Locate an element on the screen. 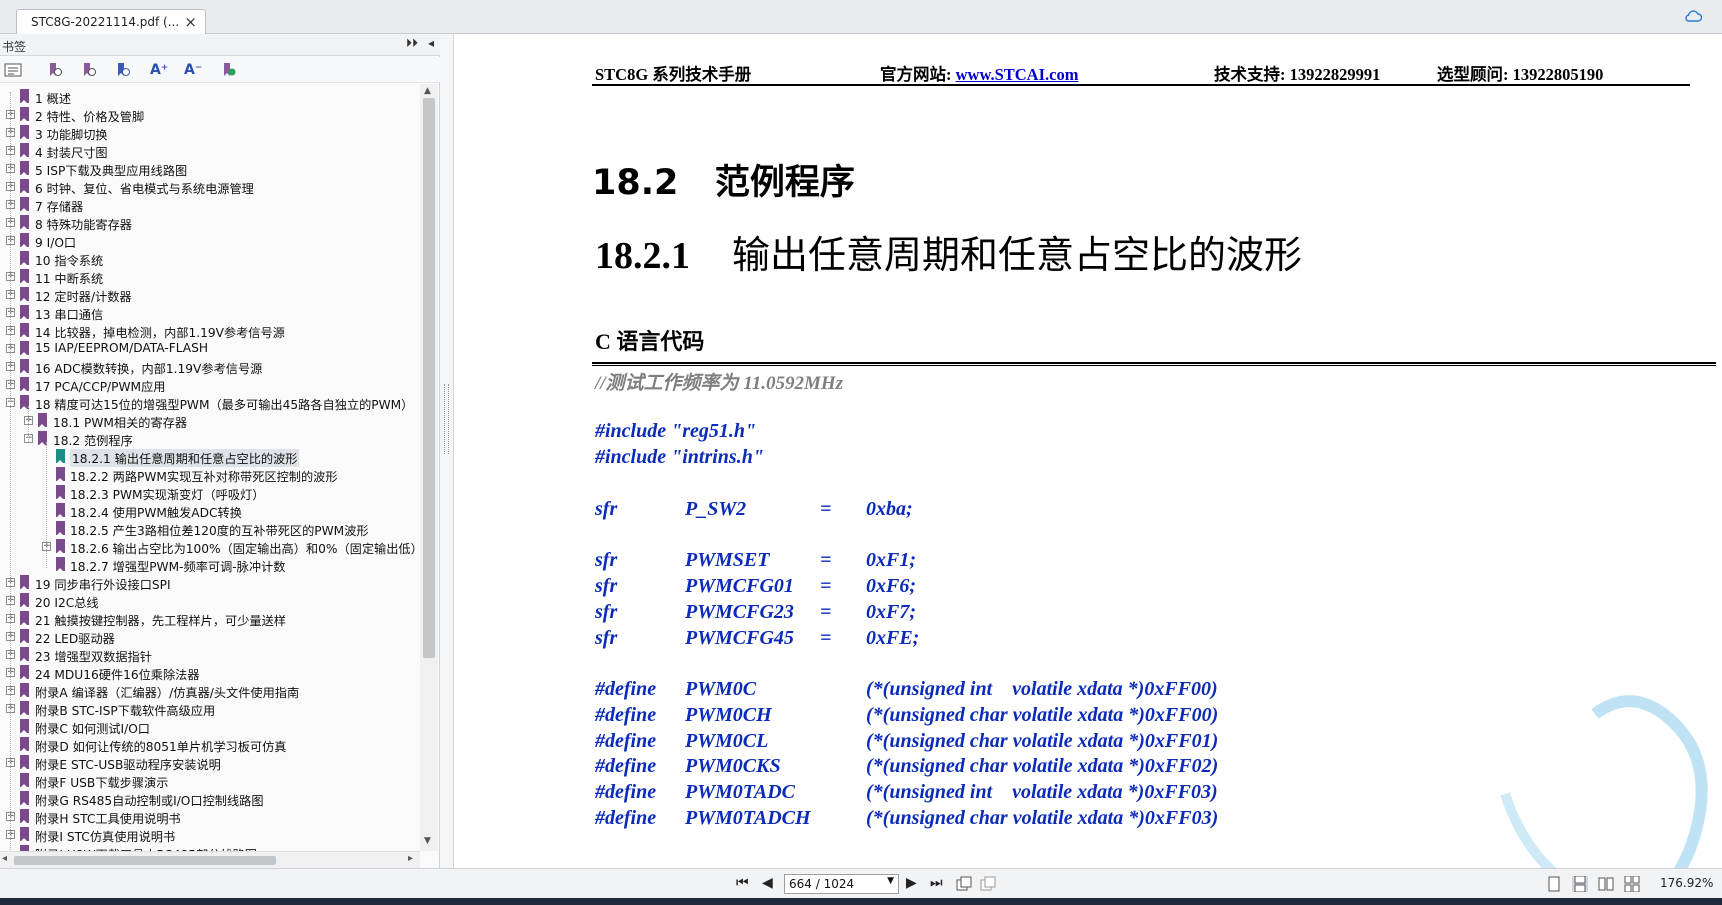  page-number-input: 664 / 1024 ▼ is located at coordinates (841, 884).